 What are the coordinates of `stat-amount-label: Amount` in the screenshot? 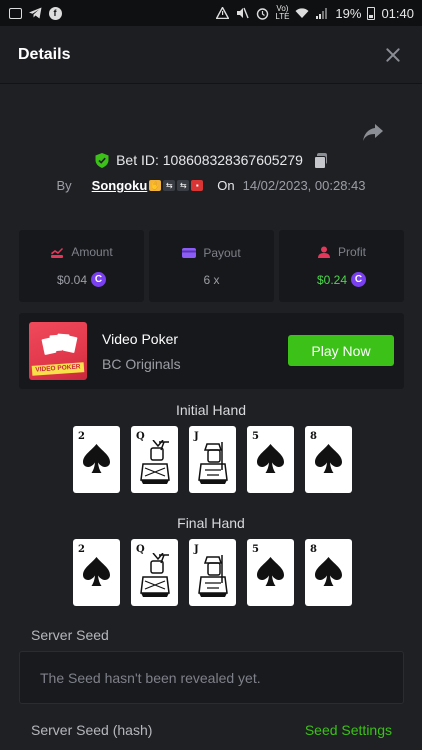 It's located at (92, 252).